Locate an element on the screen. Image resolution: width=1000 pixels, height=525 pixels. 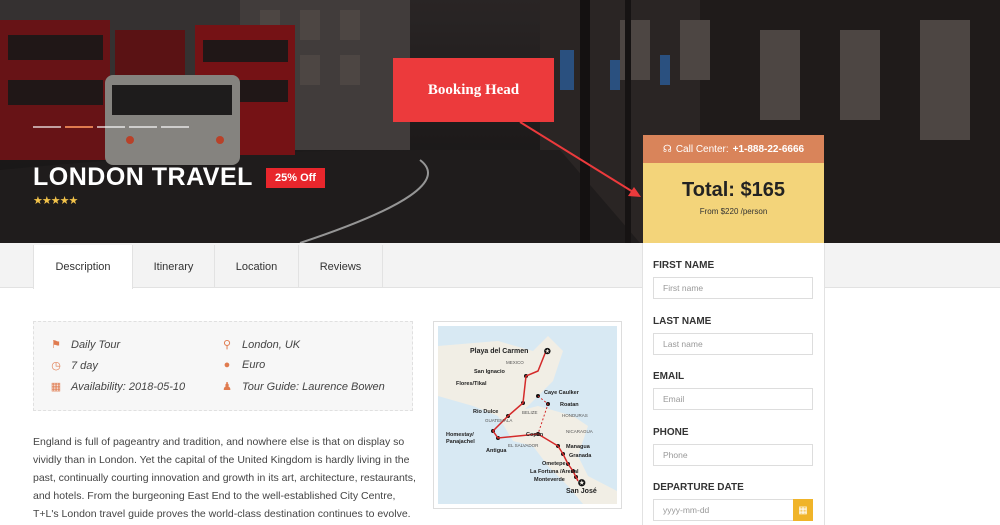
phone-input: Phone is located at coordinates (733, 455).